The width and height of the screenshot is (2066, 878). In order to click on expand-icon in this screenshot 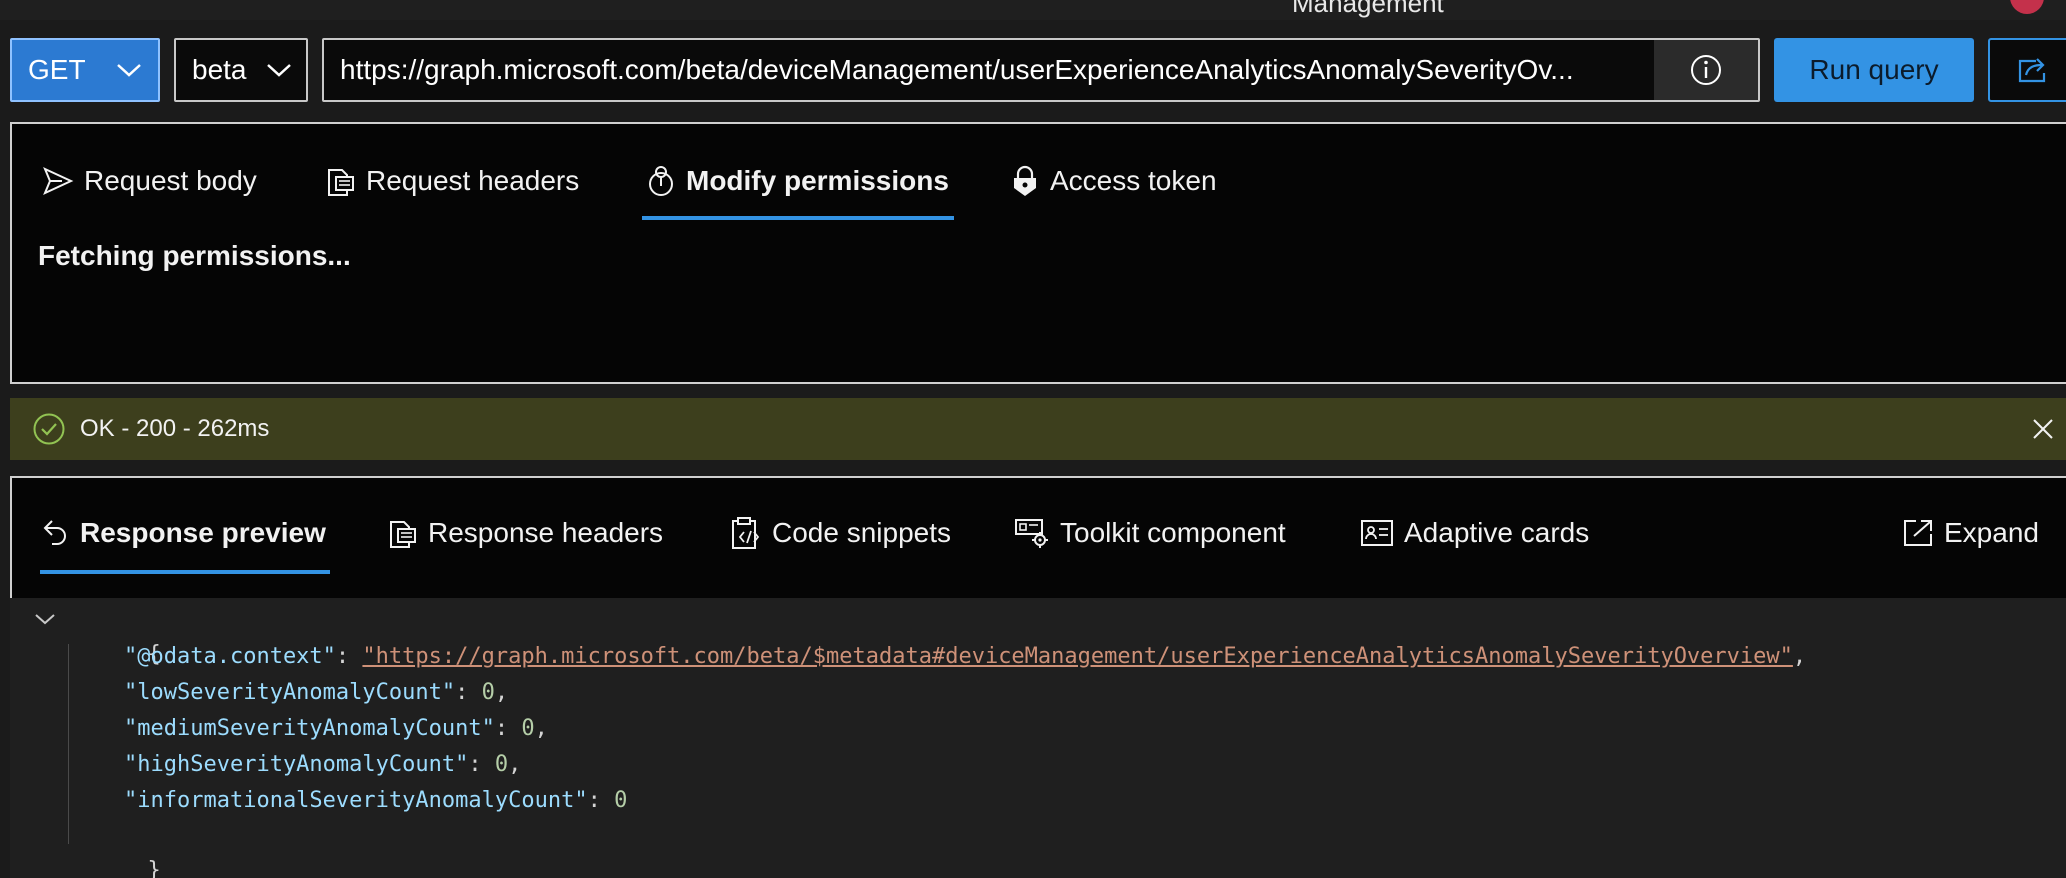, I will do `click(1918, 533)`.